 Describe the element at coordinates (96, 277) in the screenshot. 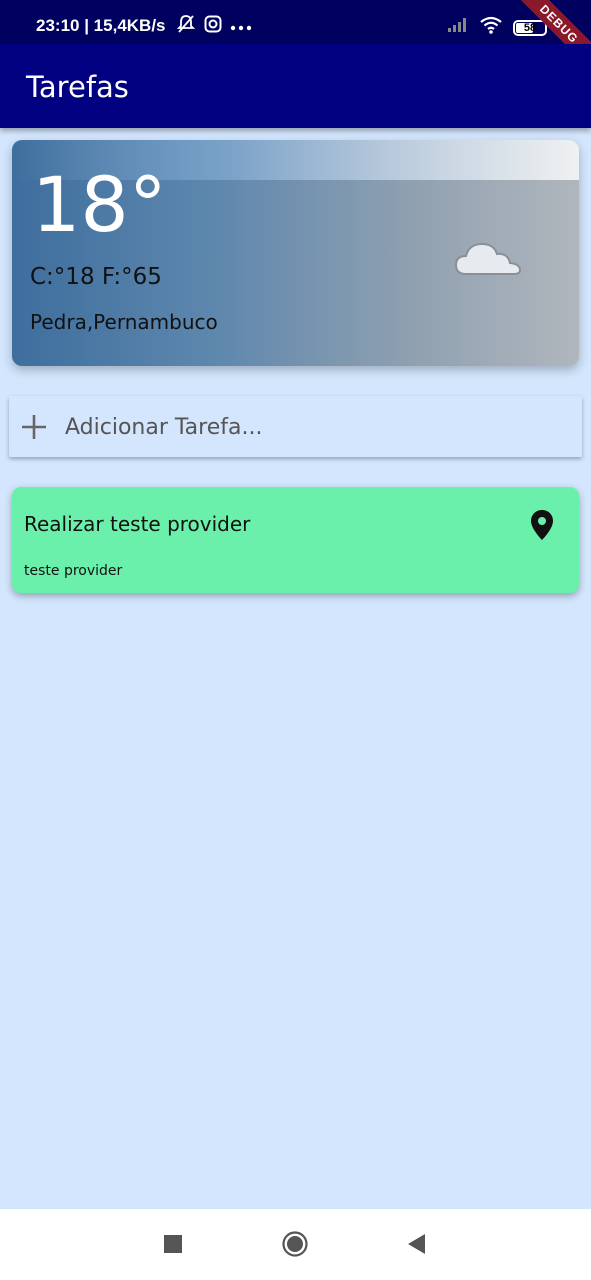

I see `weather-celsius-fahrenheit: C:°18 F:°65` at that location.